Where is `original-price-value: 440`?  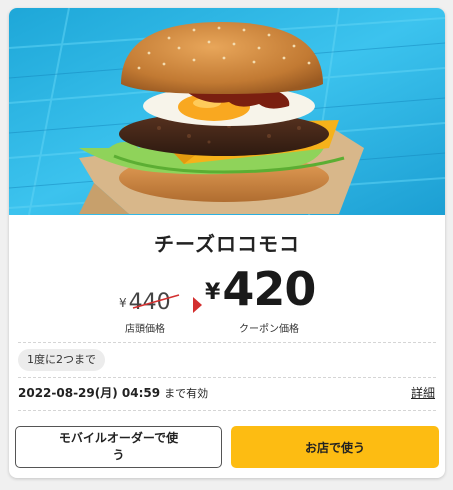 original-price-value: 440 is located at coordinates (149, 302).